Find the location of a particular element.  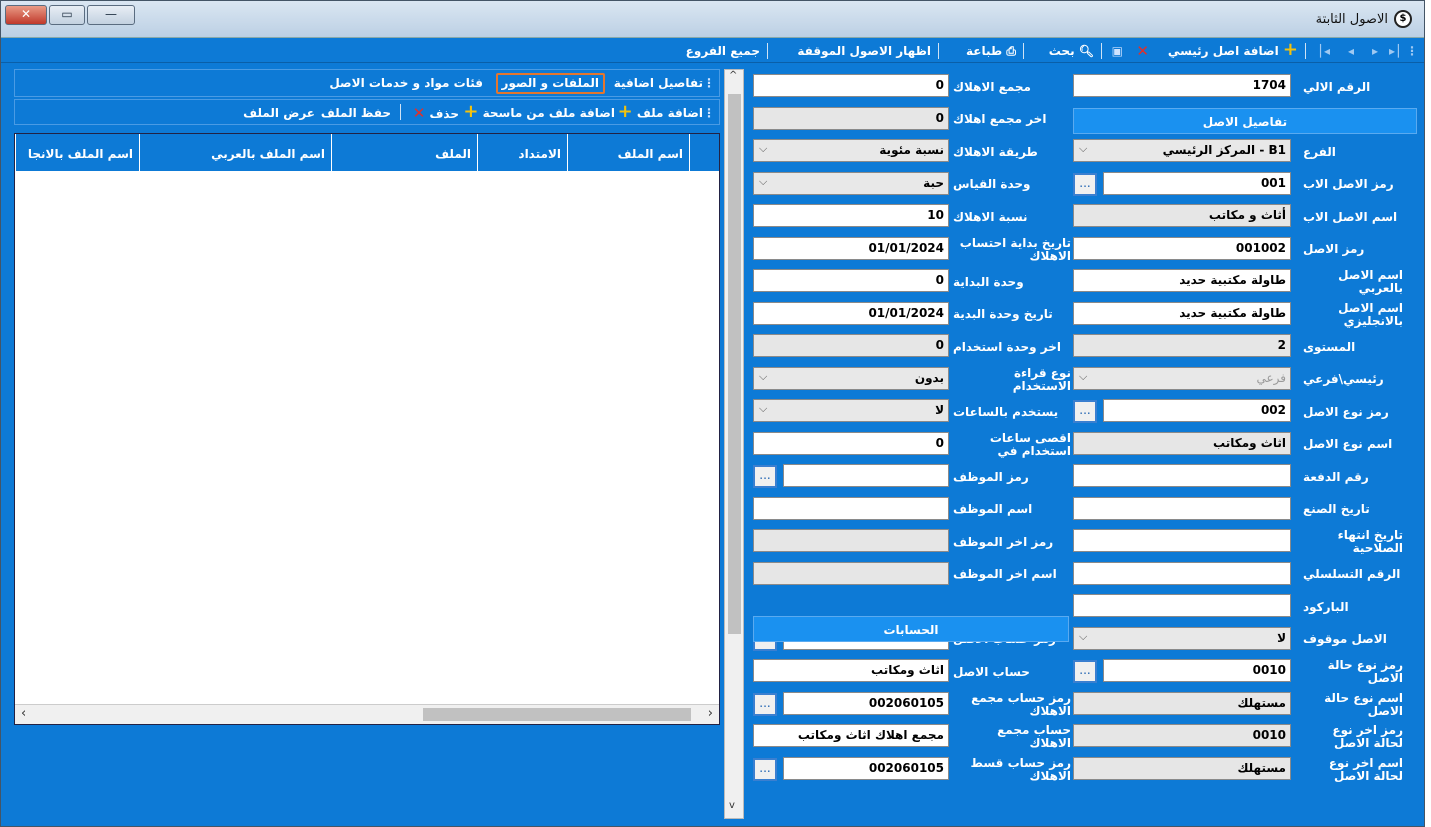

view-file-button: عرض الملف is located at coordinates (279, 113).